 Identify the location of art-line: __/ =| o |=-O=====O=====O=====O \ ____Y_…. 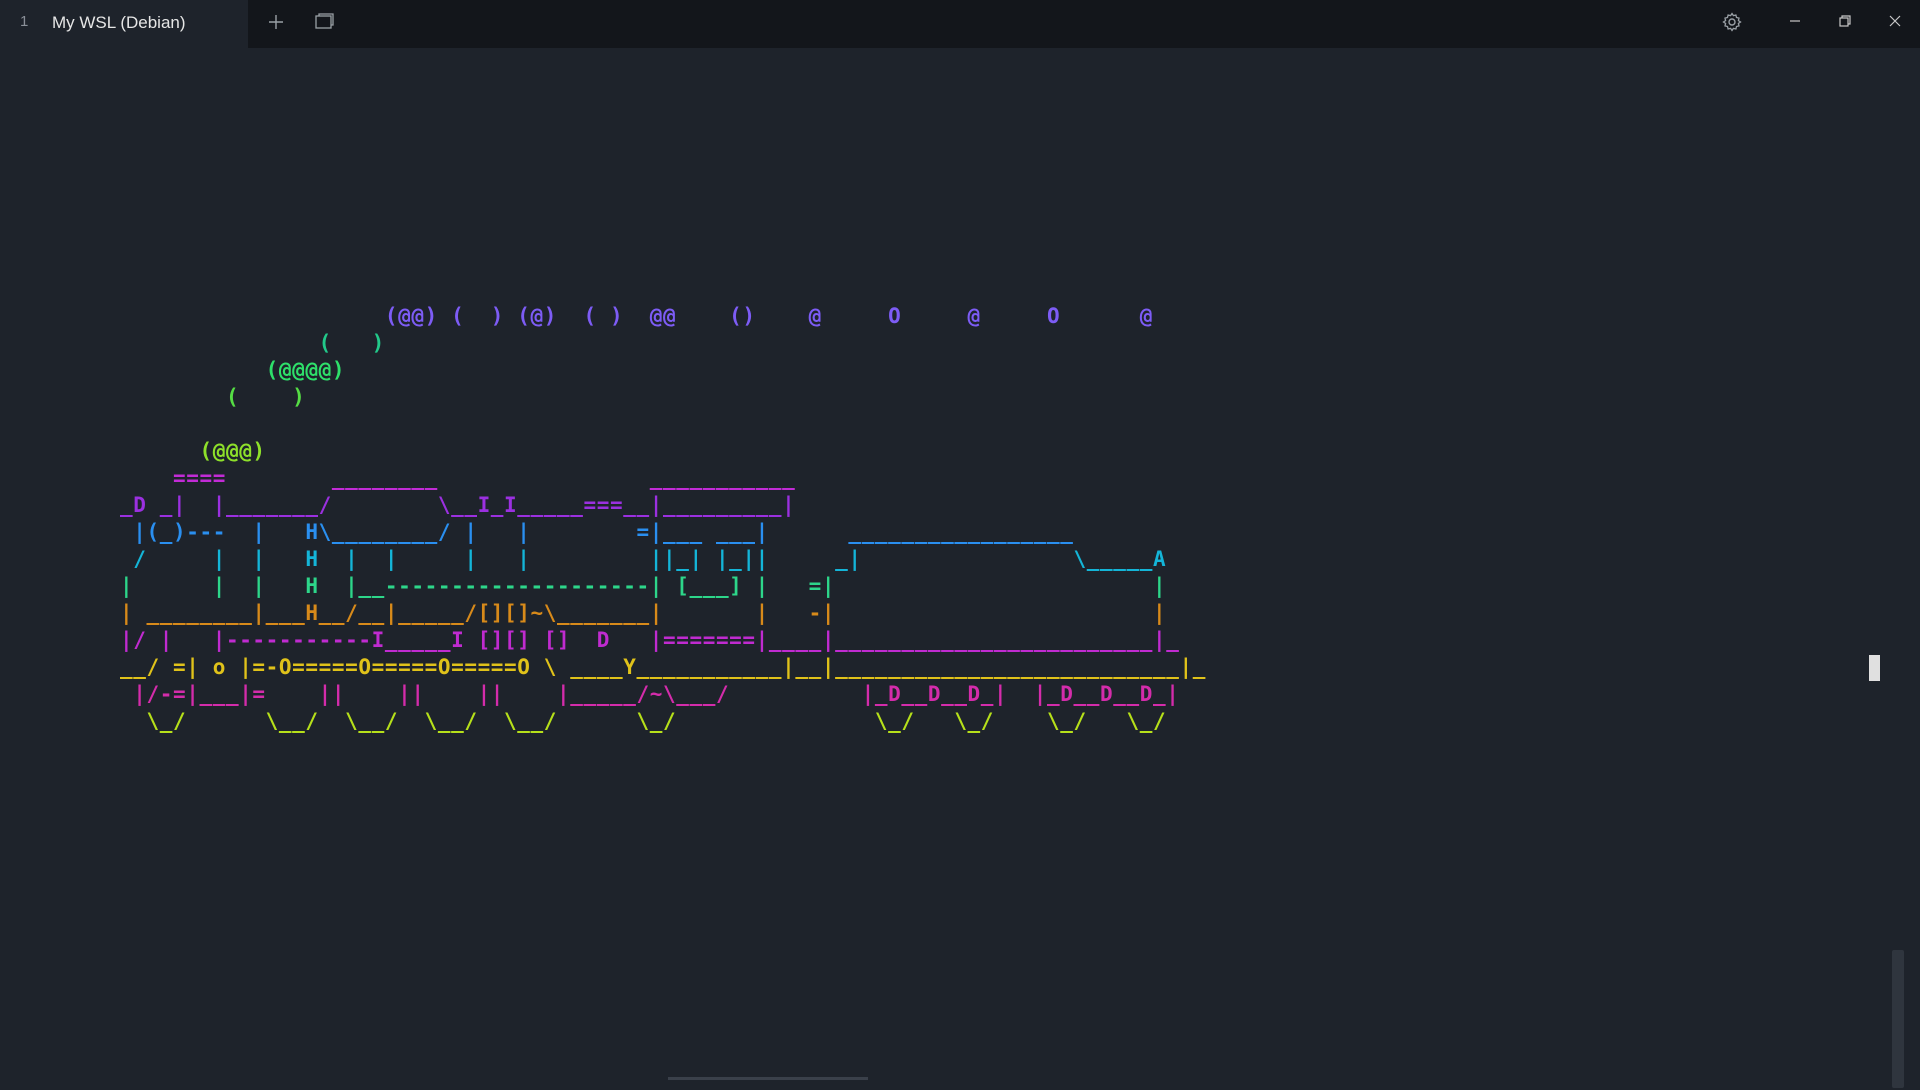
(663, 667).